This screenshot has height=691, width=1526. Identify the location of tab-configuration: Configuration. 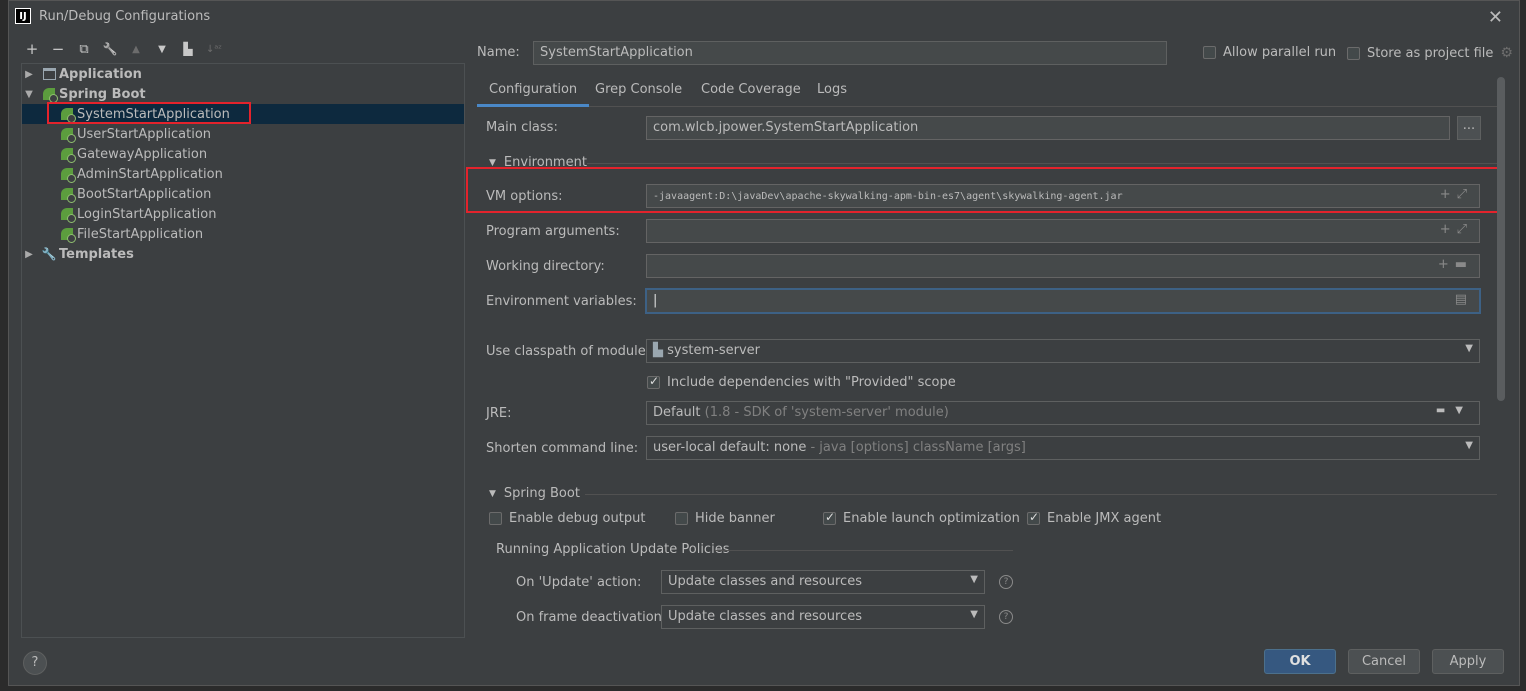
(533, 91).